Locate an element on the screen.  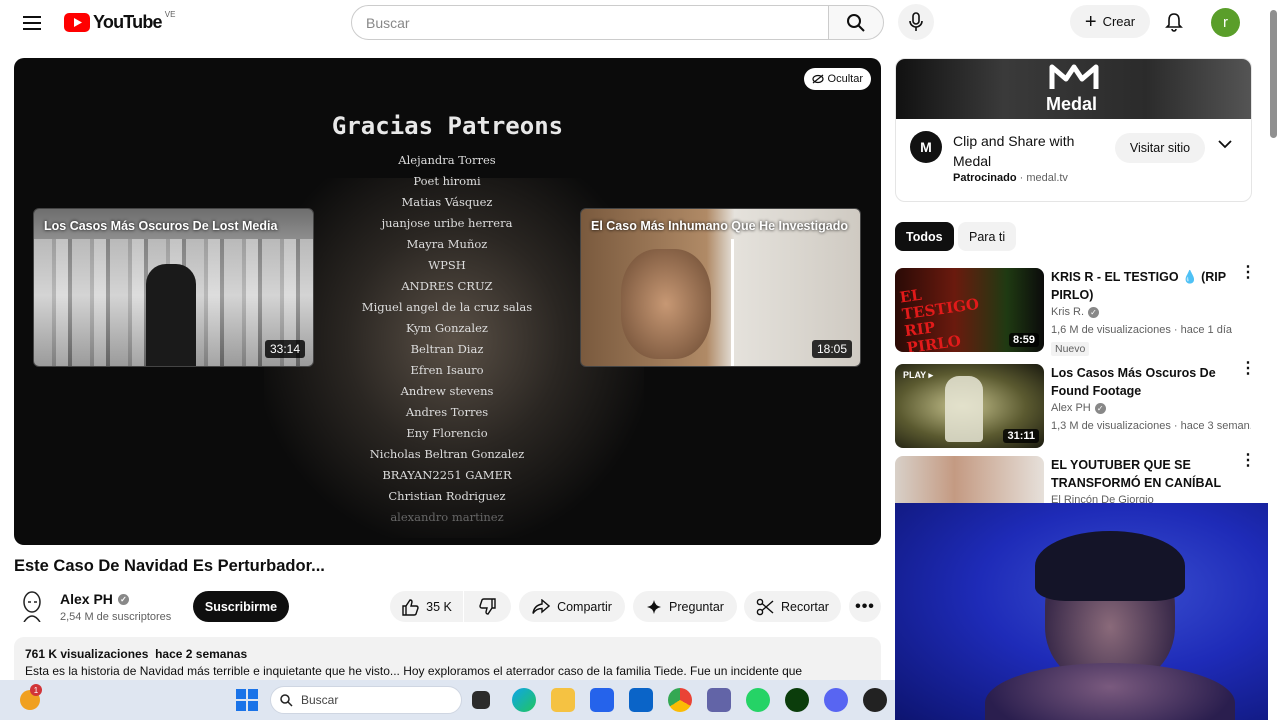
ad-logo-text: Medal is located at coordinates (1072, 104).